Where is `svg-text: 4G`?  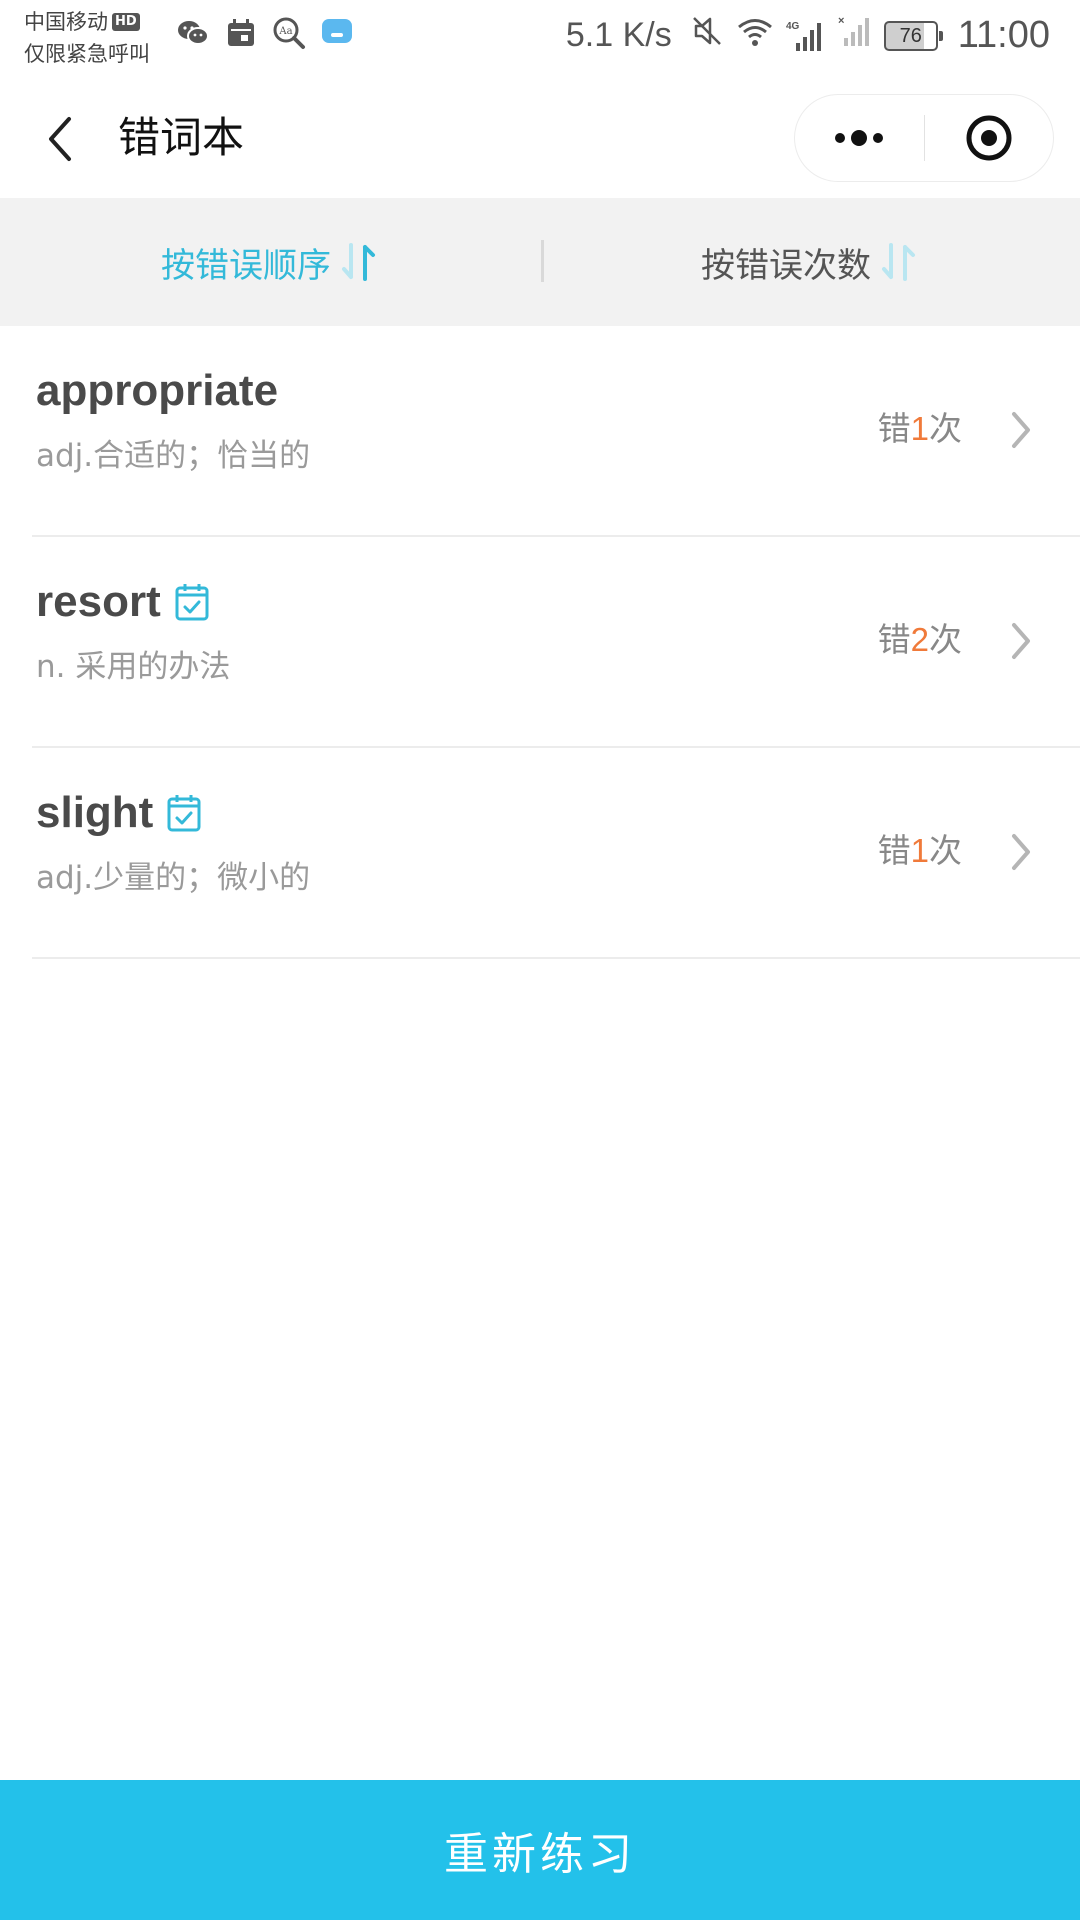 svg-text: 4G is located at coordinates (793, 26).